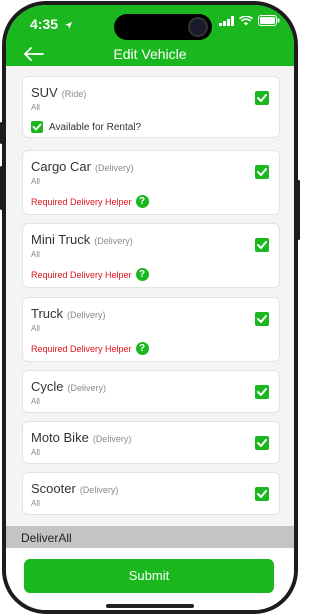  I want to click on footer: Submit, so click(150, 579).